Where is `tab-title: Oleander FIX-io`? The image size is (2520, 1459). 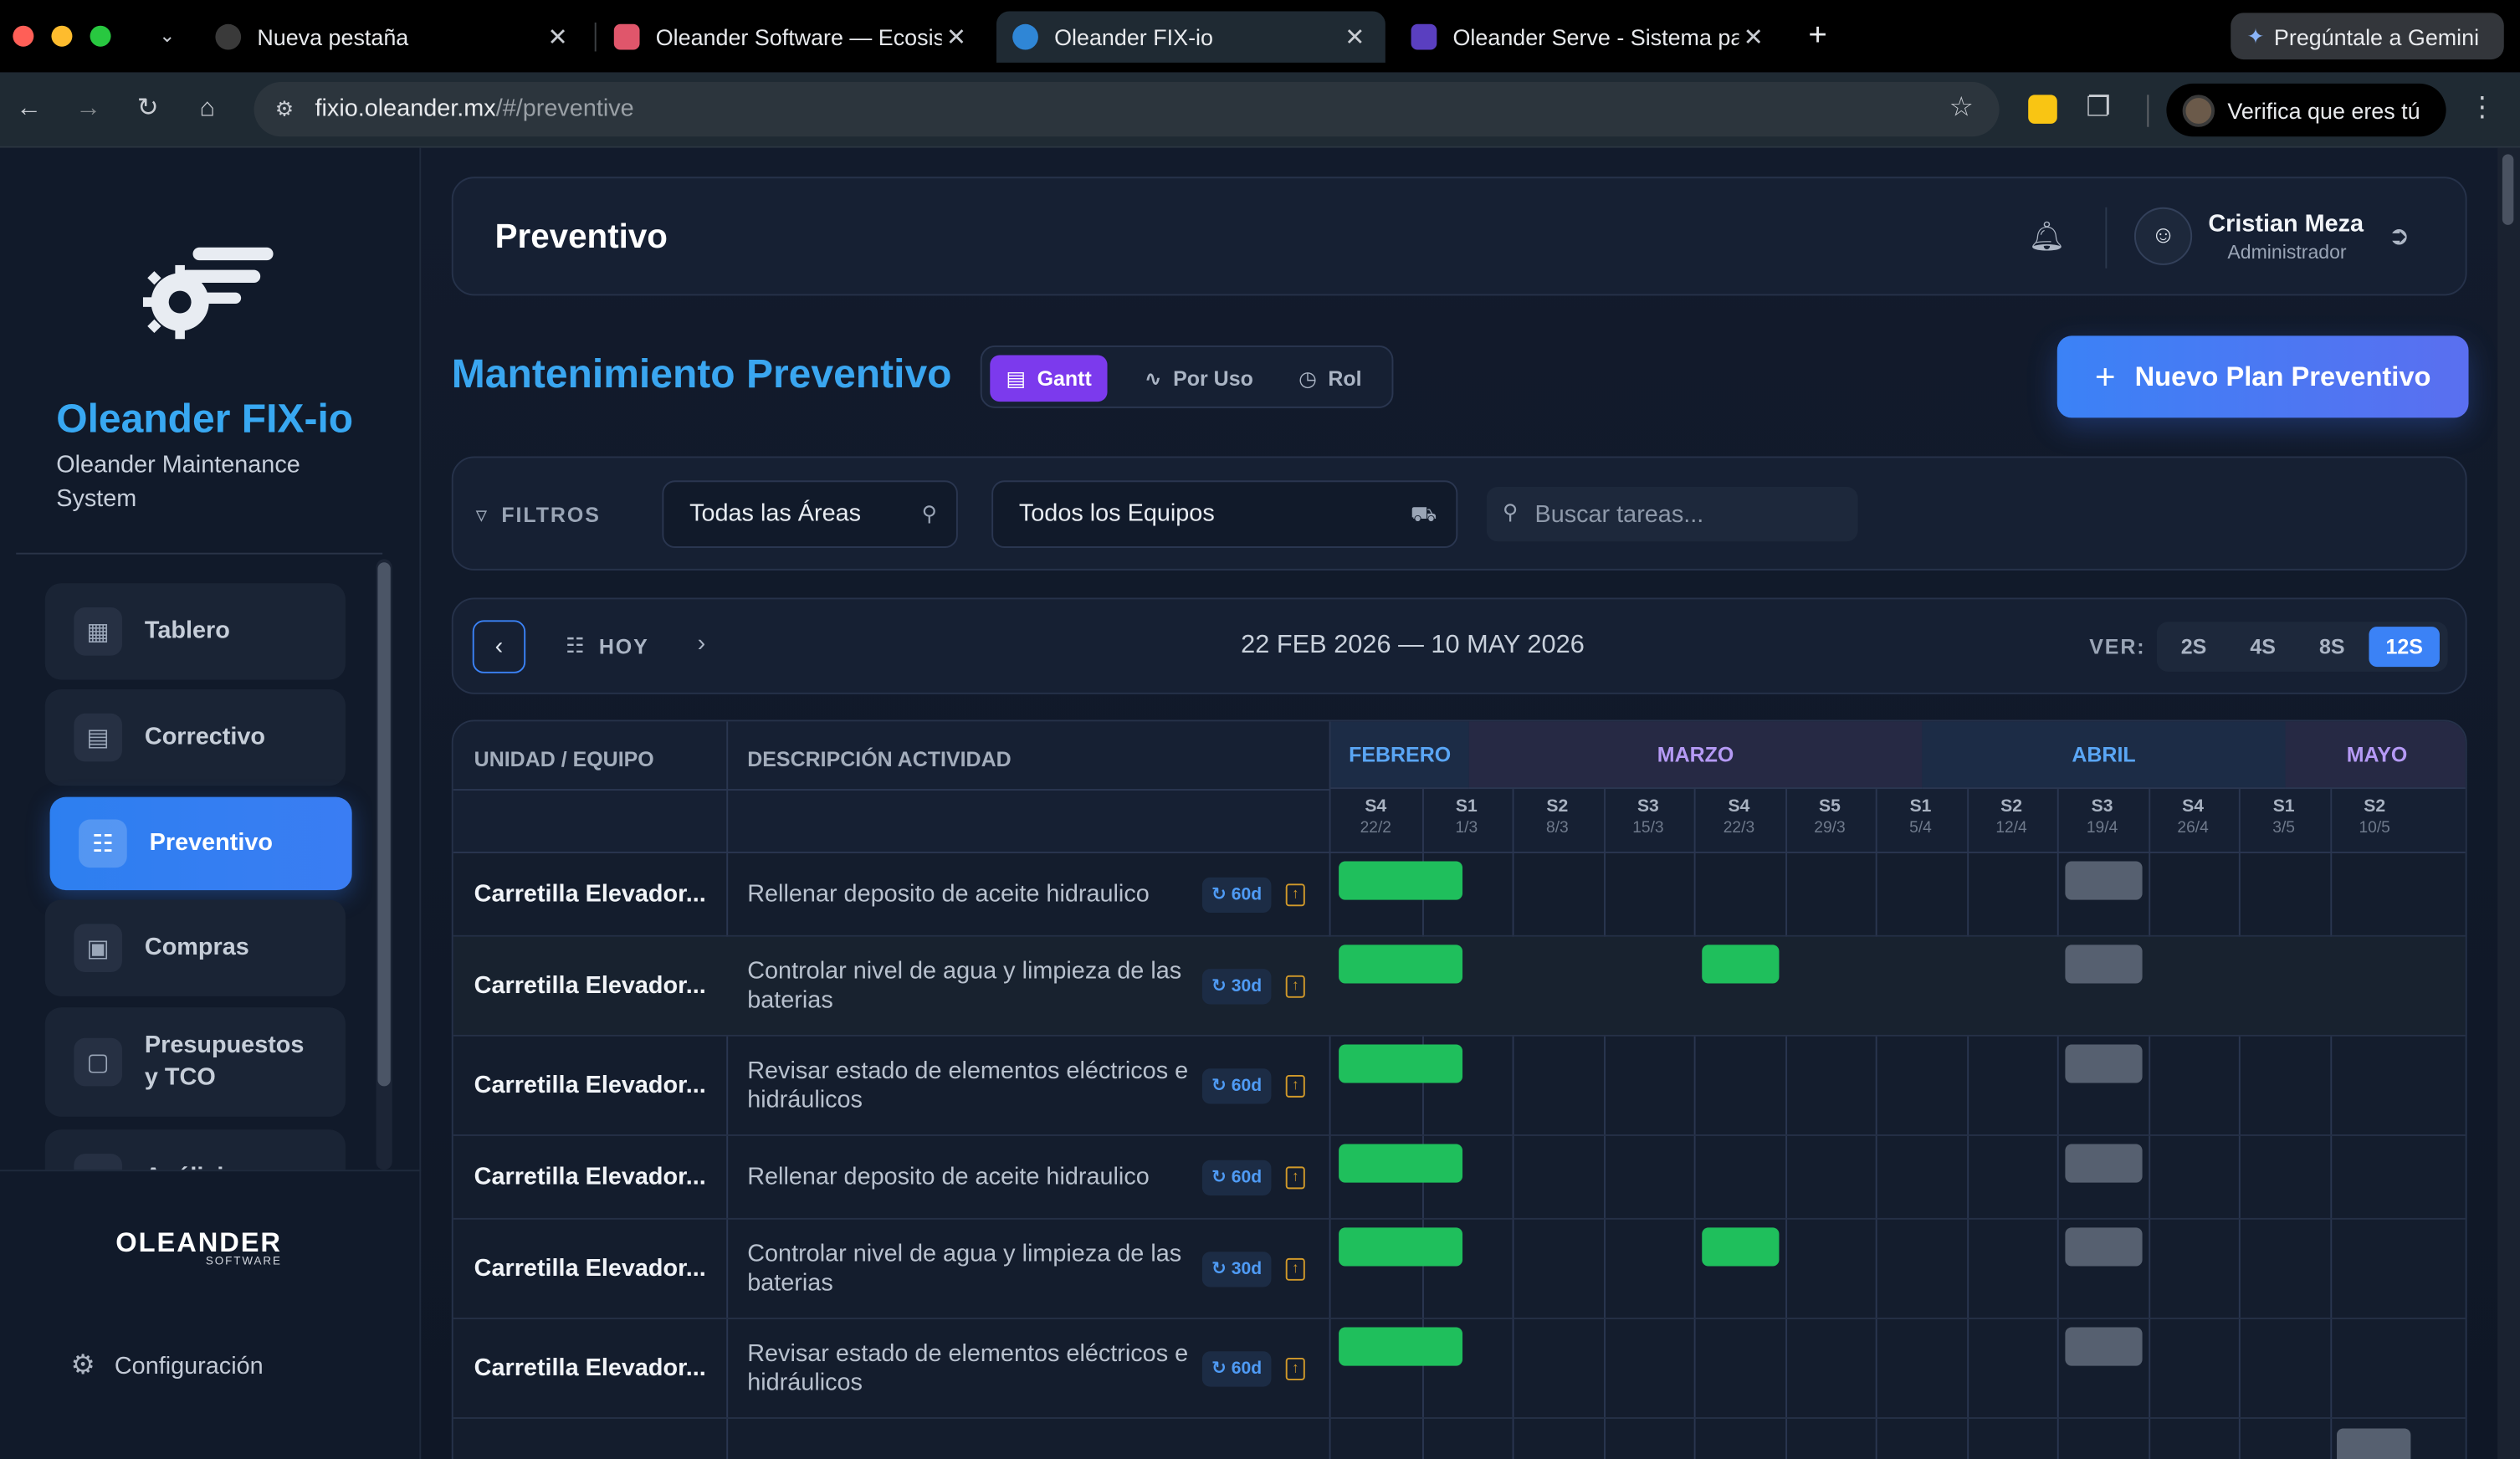
tab-title: Oleander FIX-io is located at coordinates (1133, 36).